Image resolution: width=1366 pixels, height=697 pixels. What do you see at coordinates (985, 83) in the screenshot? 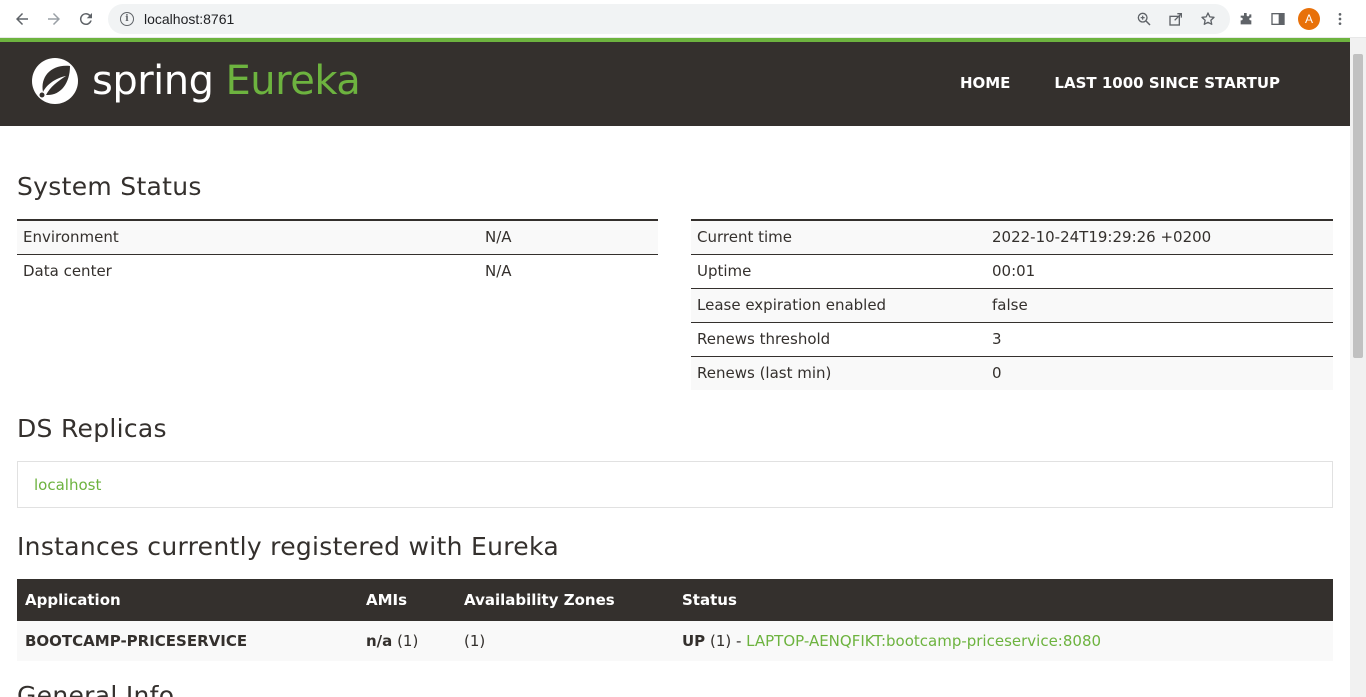
I see `nav-home-link: HOME` at bounding box center [985, 83].